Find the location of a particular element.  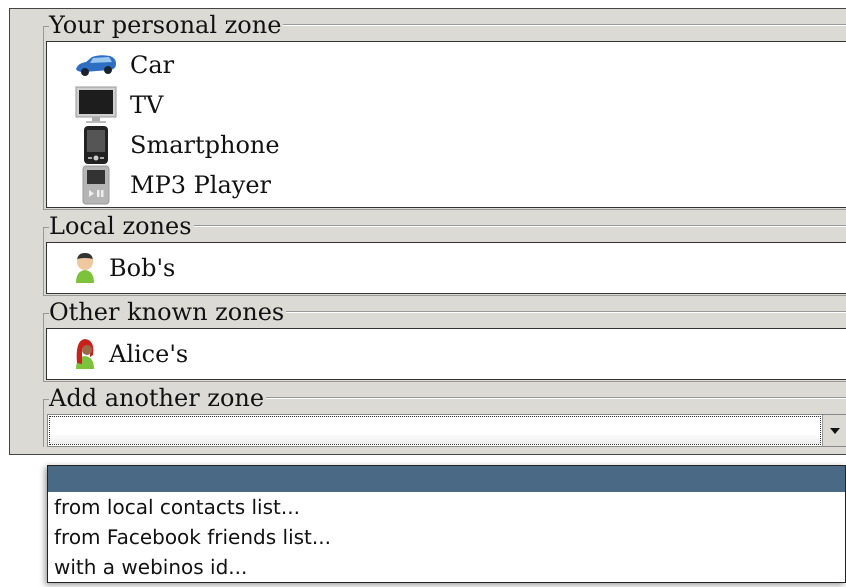

monitor-icon is located at coordinates (96, 105).